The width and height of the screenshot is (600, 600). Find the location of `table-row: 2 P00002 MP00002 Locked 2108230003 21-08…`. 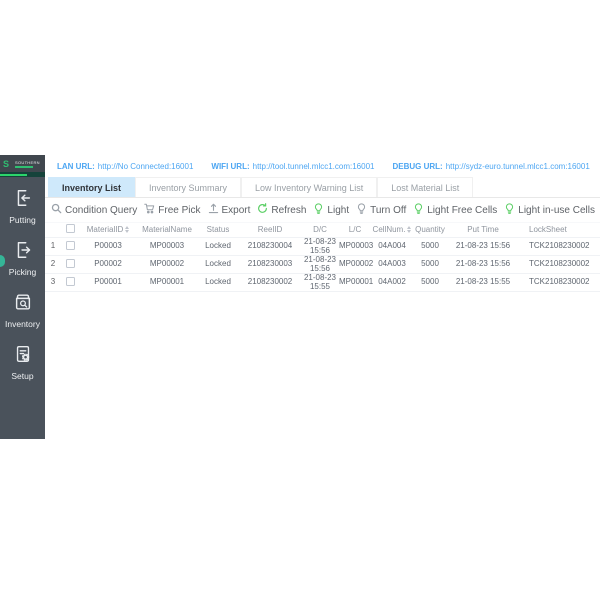

table-row: 2 P00002 MP00002 Locked 2108230003 21-08… is located at coordinates (322, 264).